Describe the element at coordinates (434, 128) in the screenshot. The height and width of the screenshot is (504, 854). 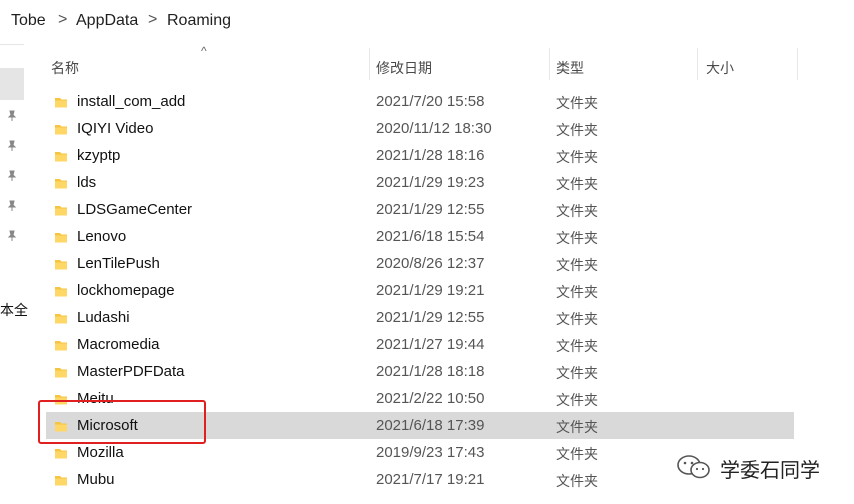
I see `file-date: 2020/11/12 18:30` at that location.